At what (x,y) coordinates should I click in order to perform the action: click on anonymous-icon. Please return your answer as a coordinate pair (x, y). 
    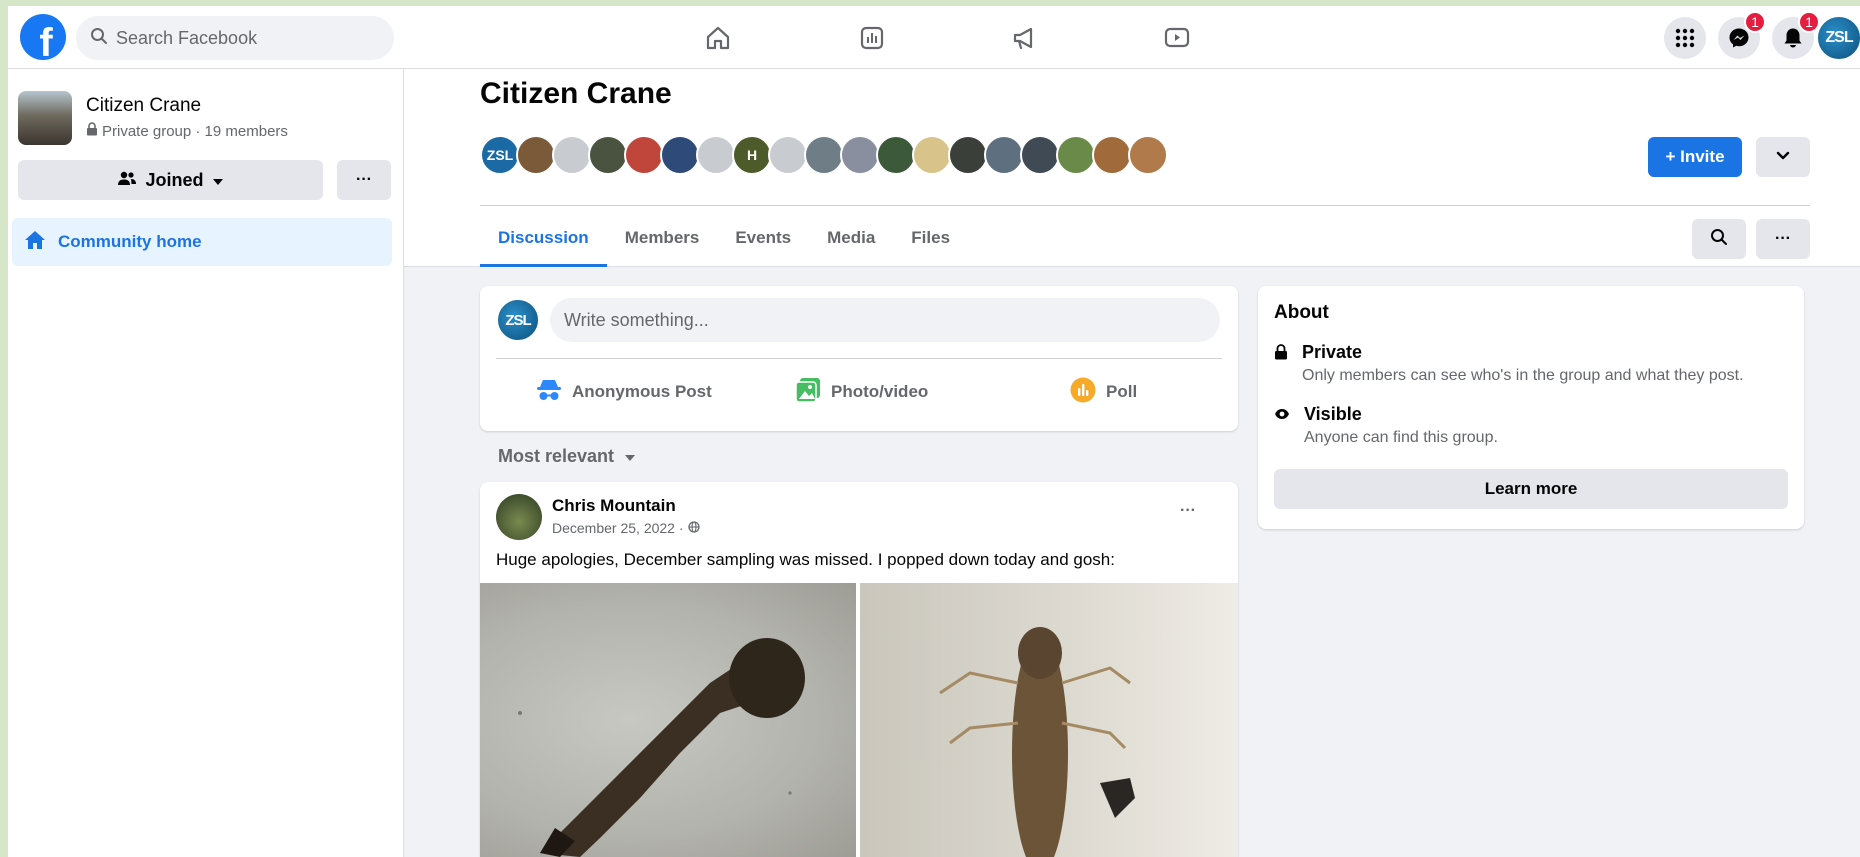
    Looking at the image, I should click on (549, 392).